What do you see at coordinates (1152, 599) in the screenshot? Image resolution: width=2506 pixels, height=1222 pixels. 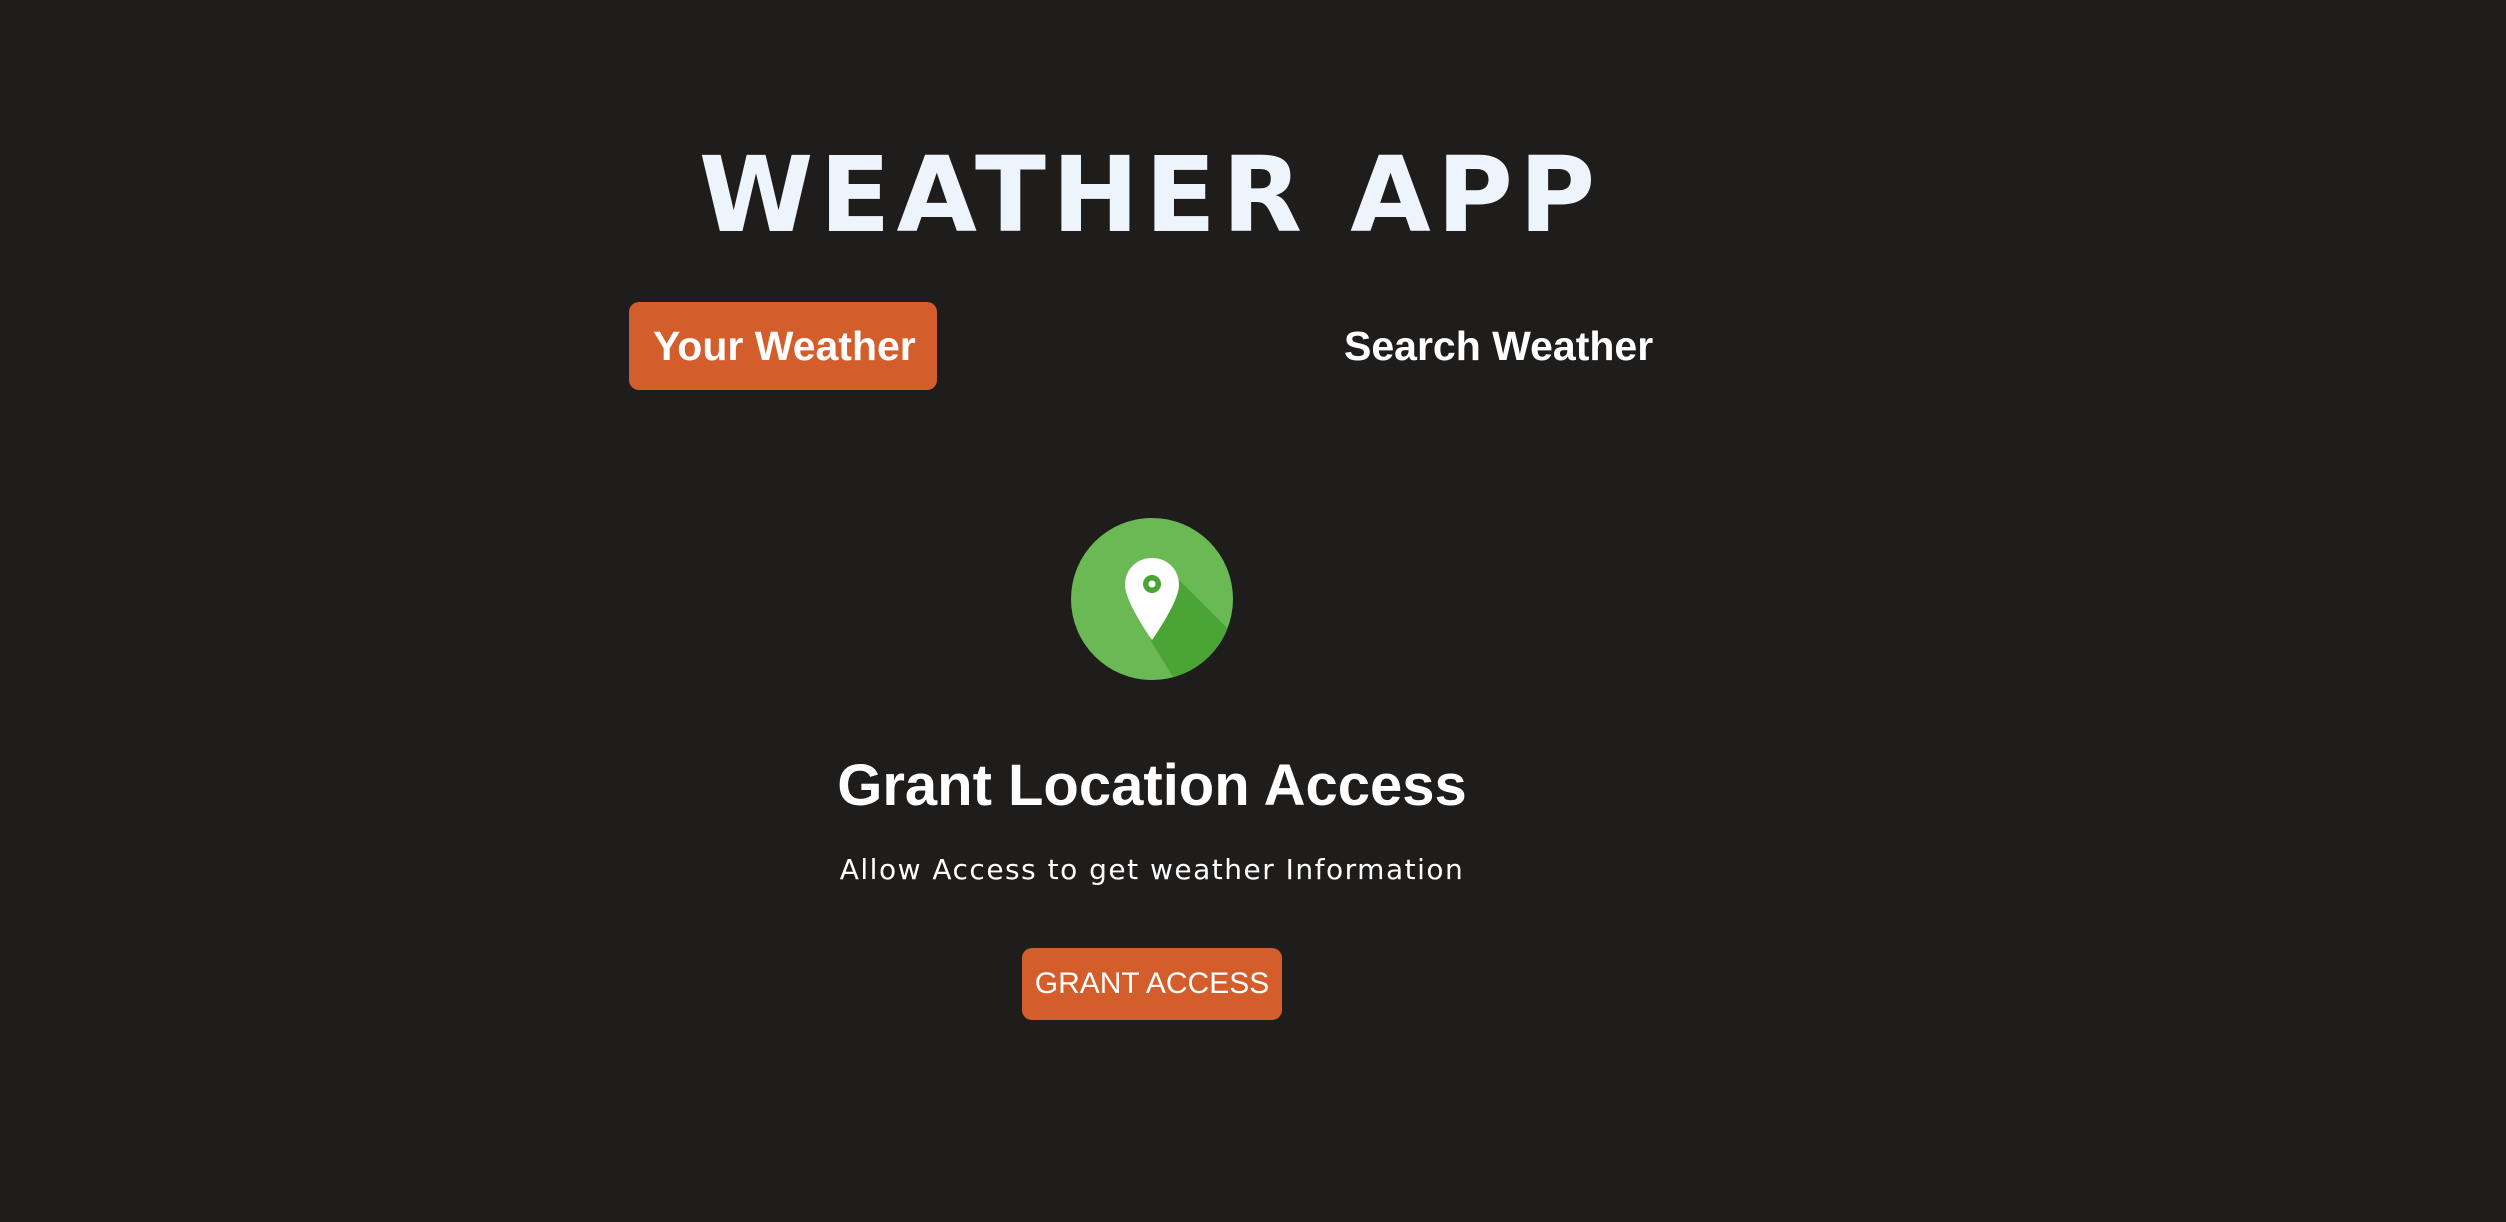 I see `location-pin-icon` at bounding box center [1152, 599].